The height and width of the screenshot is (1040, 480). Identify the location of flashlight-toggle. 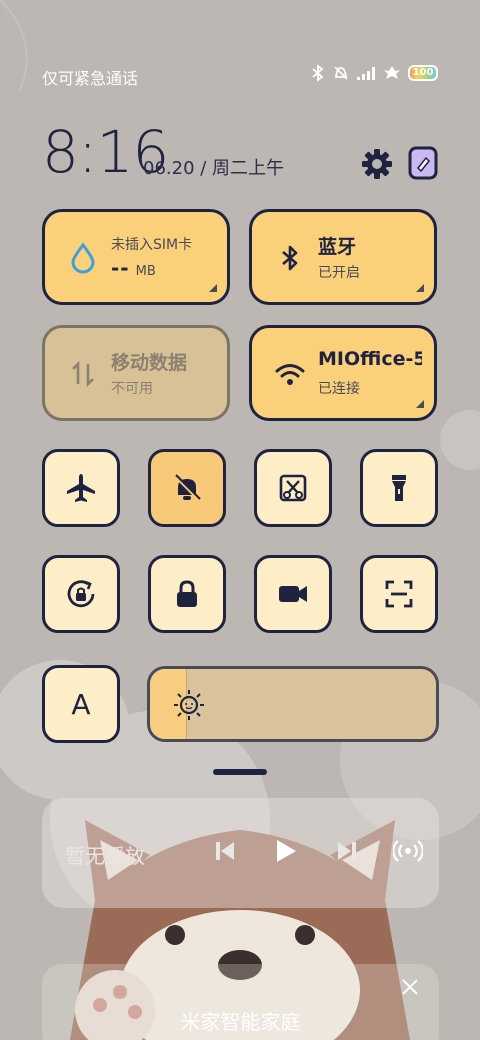
(399, 488).